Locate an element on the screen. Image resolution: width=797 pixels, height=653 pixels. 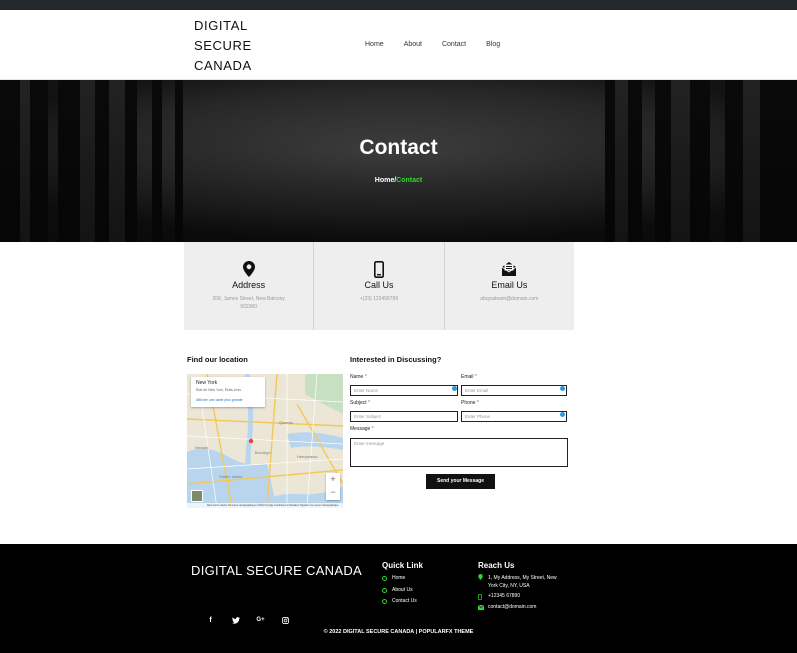
footer-email: contact@domain.com is located at coordinates (507, 607).